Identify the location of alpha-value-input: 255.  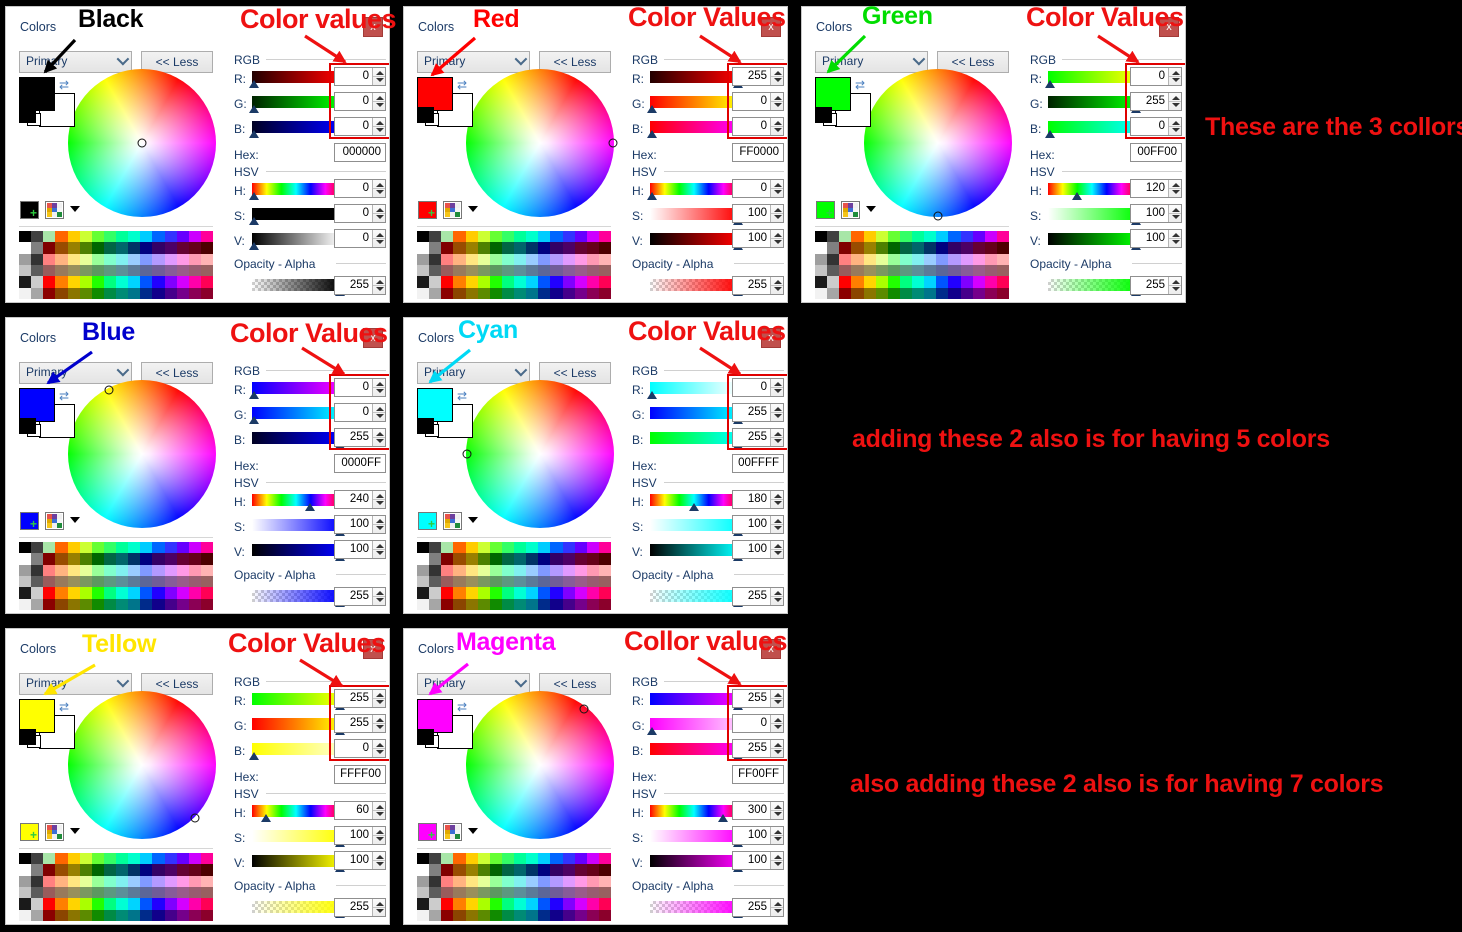
(758, 285).